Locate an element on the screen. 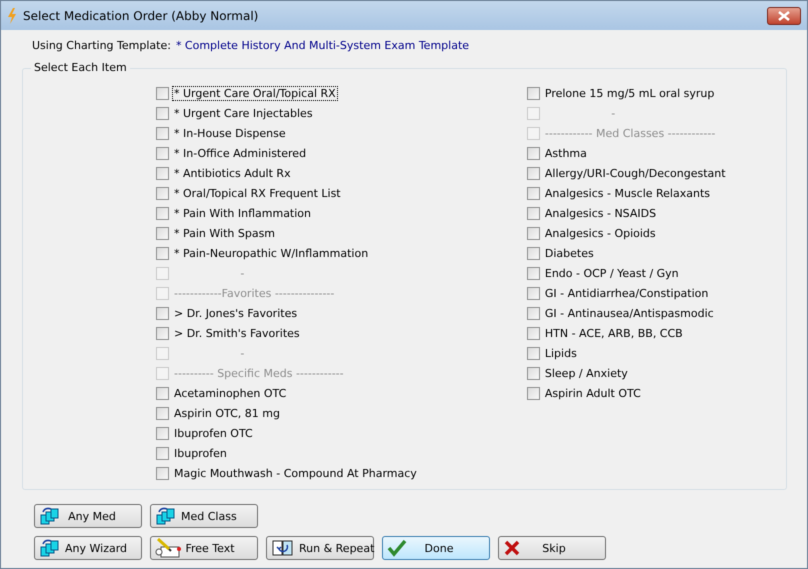 The width and height of the screenshot is (808, 569). checkbox-label: Asthma is located at coordinates (565, 153).